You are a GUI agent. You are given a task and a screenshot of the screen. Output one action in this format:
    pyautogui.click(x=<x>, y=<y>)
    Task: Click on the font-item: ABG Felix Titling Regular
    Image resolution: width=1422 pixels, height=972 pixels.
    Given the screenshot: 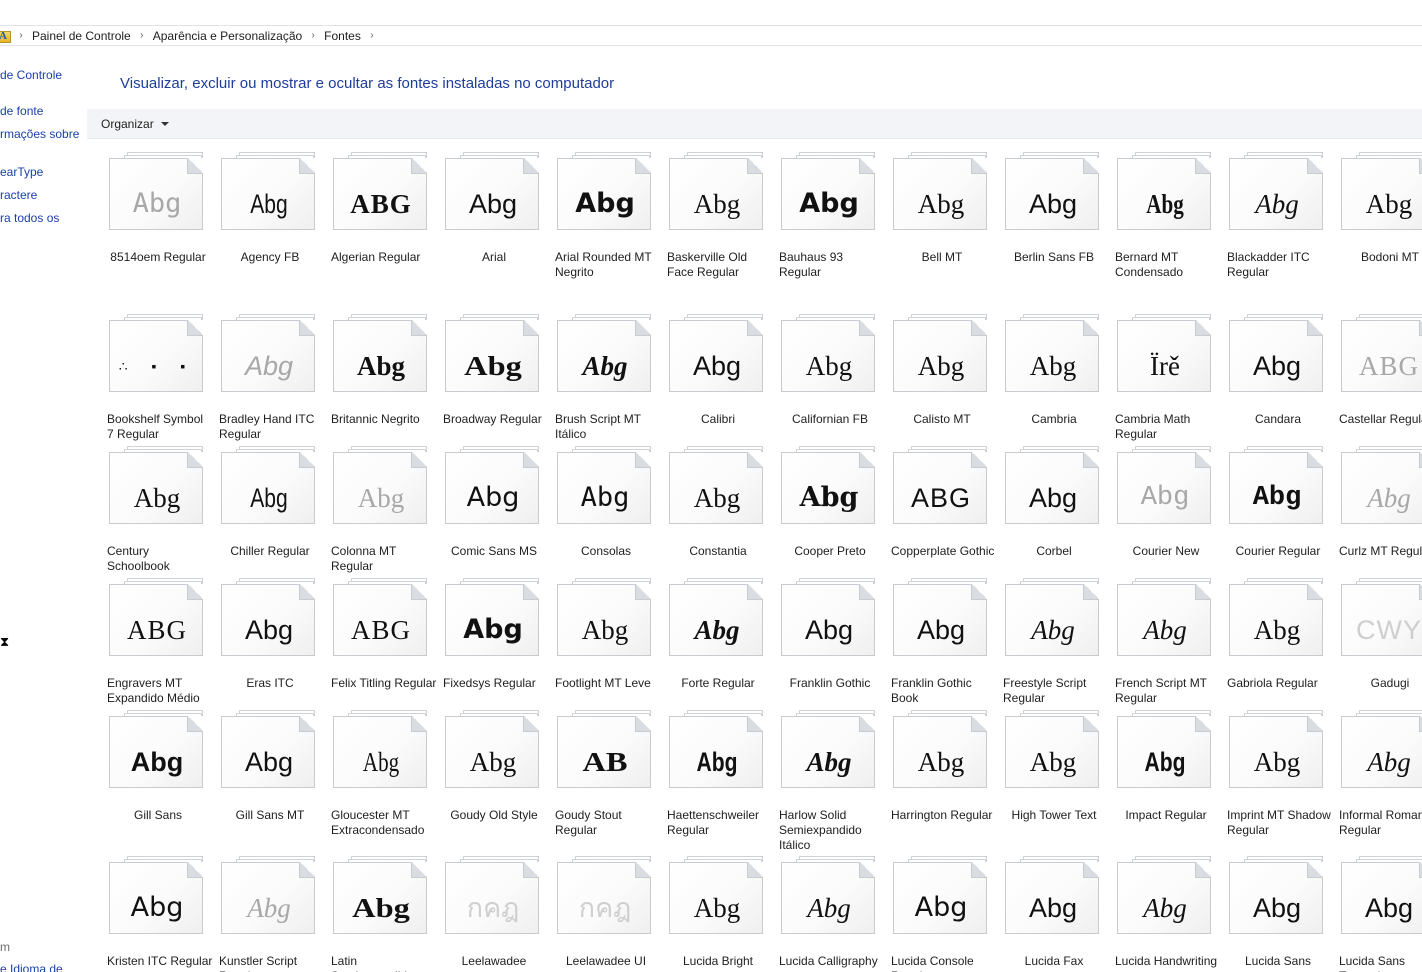 What is the action you would take?
    pyautogui.click(x=383, y=653)
    